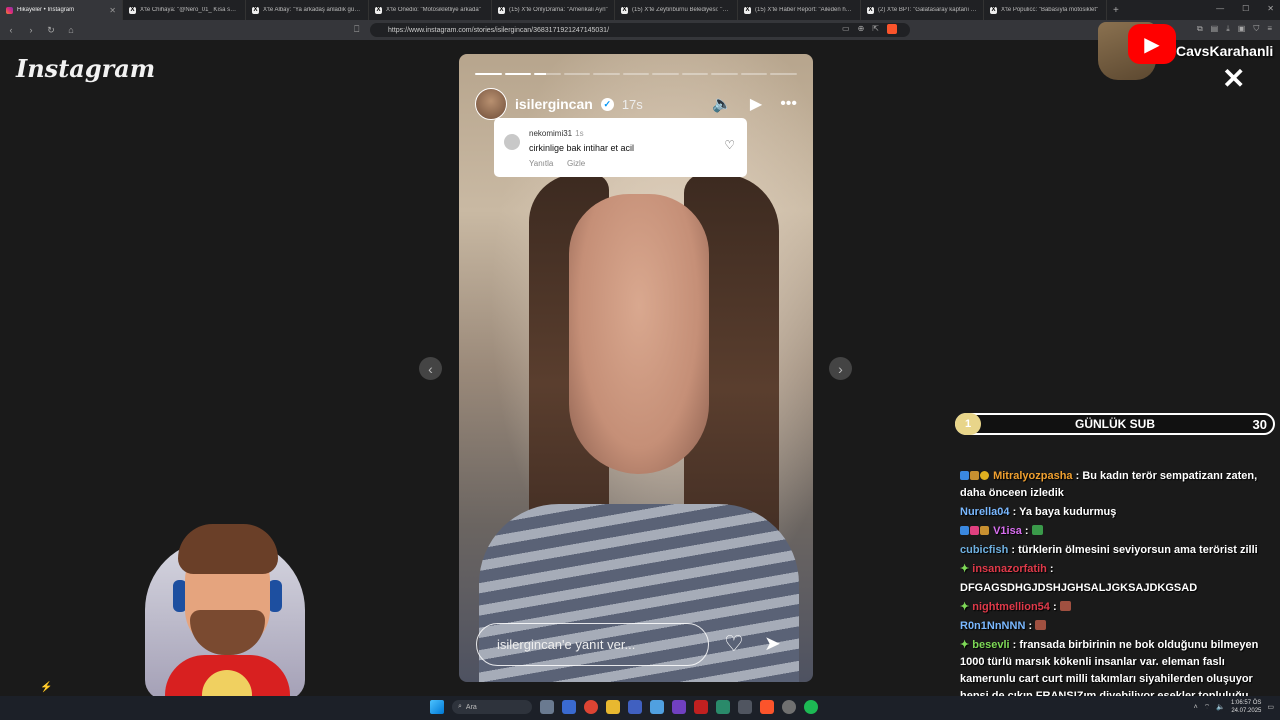  What do you see at coordinates (613, 707) in the screenshot?
I see `file-explorer-icon` at bounding box center [613, 707].